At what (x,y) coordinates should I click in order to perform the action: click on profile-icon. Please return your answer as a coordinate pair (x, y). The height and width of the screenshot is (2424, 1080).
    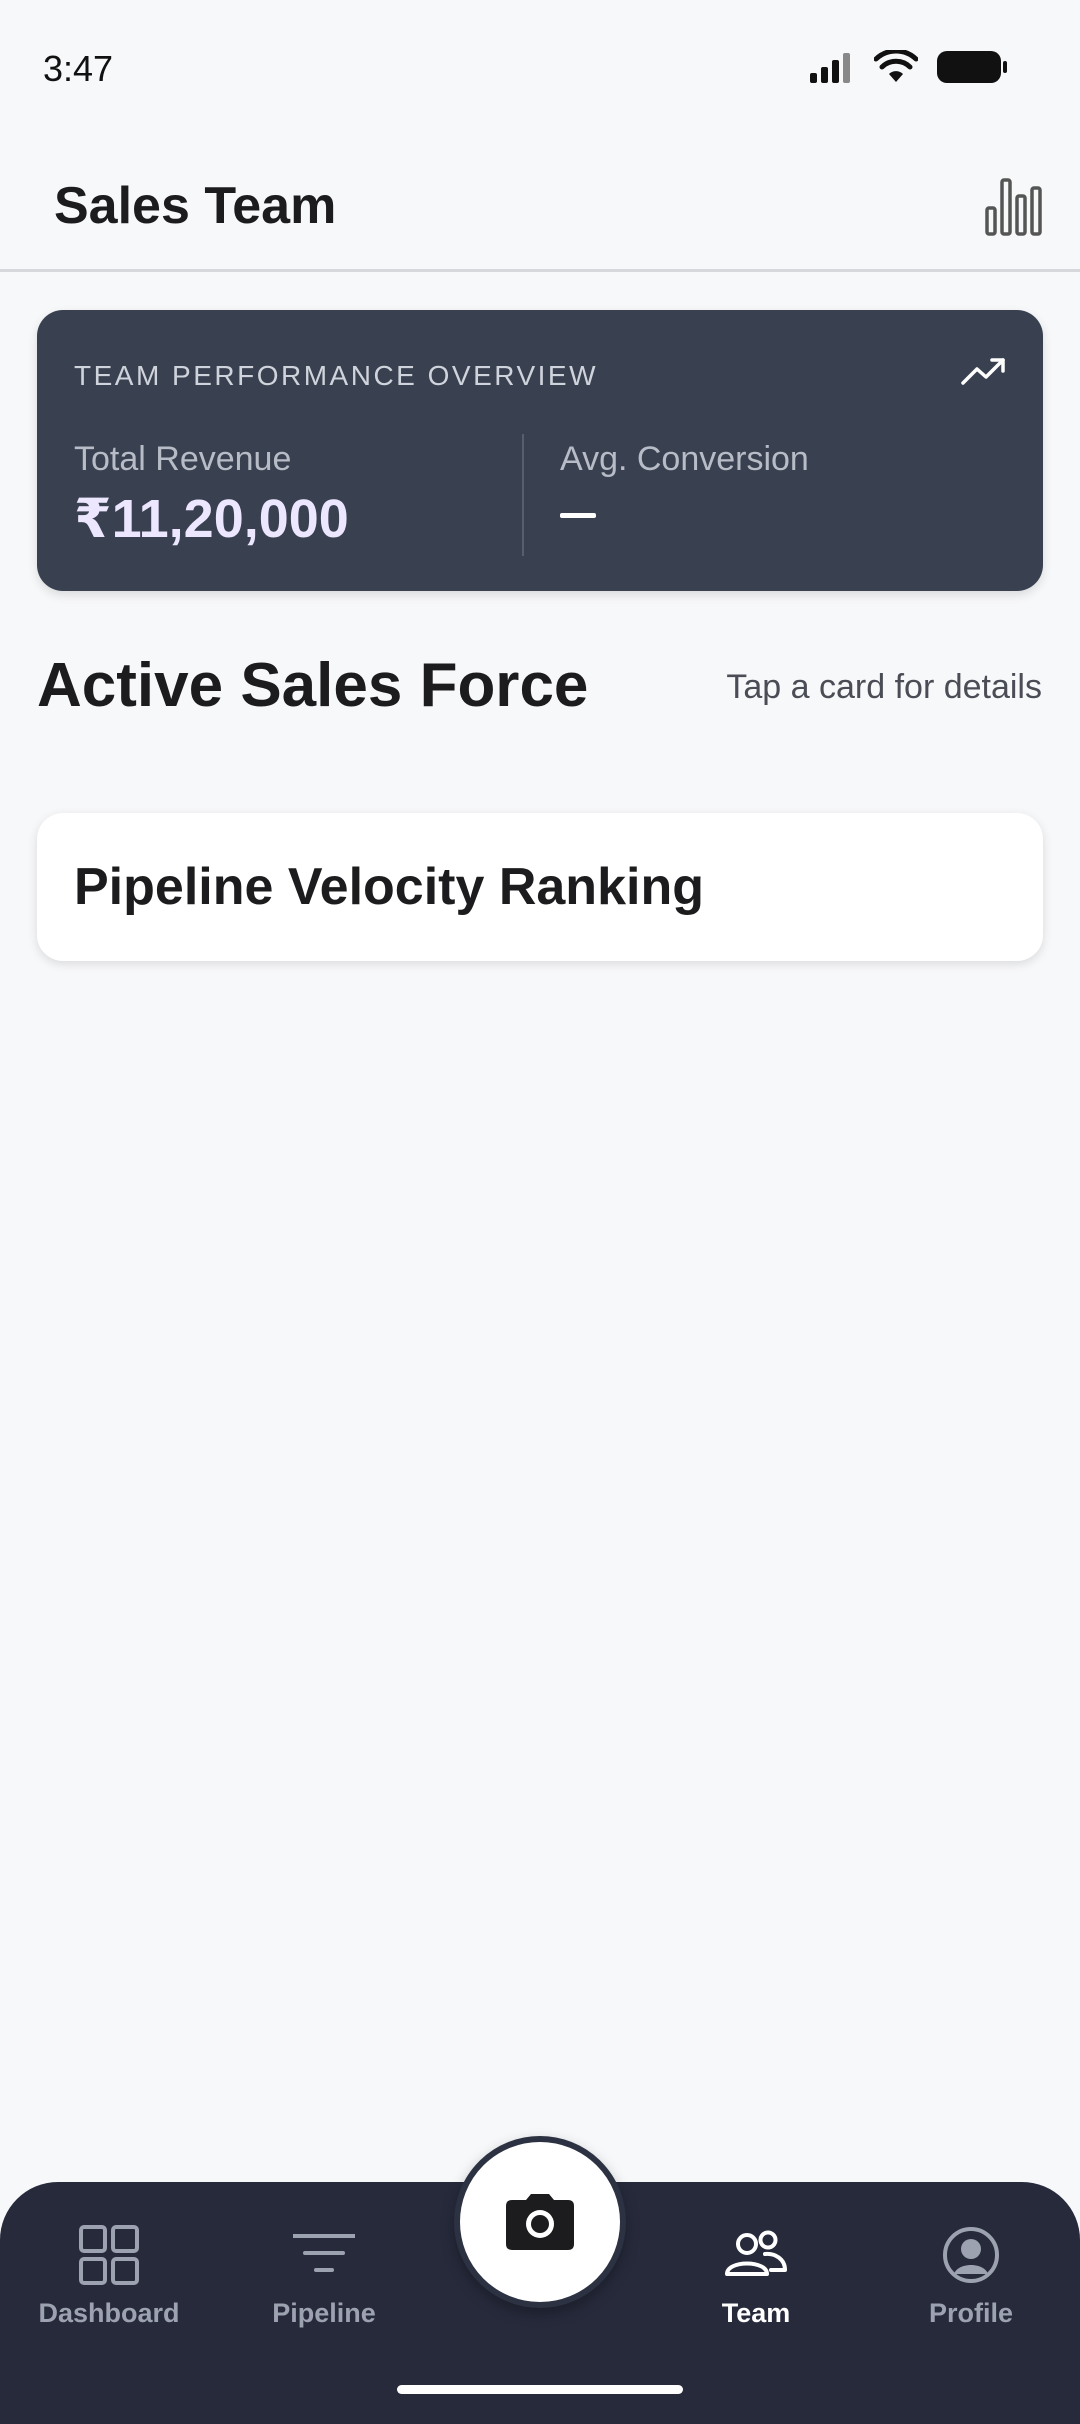
    Looking at the image, I should click on (971, 2255).